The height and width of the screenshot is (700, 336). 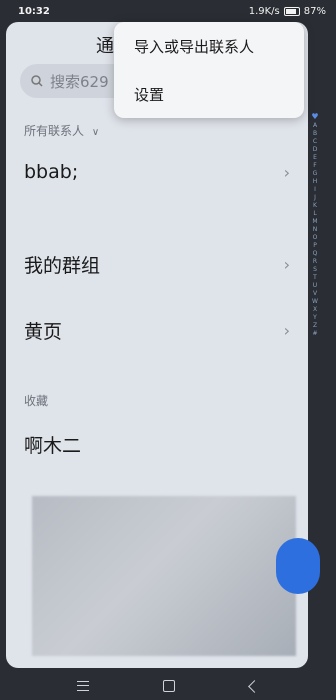 What do you see at coordinates (157, 330) in the screenshot?
I see `yellow-pages-row: 黄页 ›` at bounding box center [157, 330].